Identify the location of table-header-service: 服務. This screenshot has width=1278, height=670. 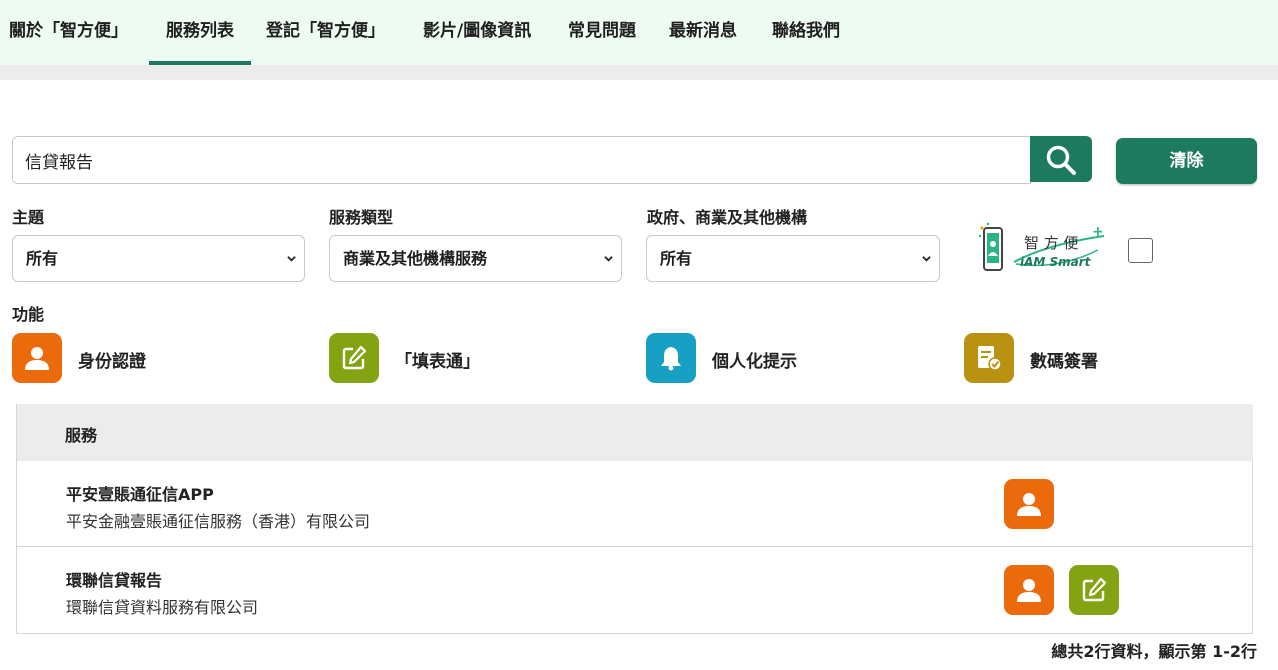
(81, 435).